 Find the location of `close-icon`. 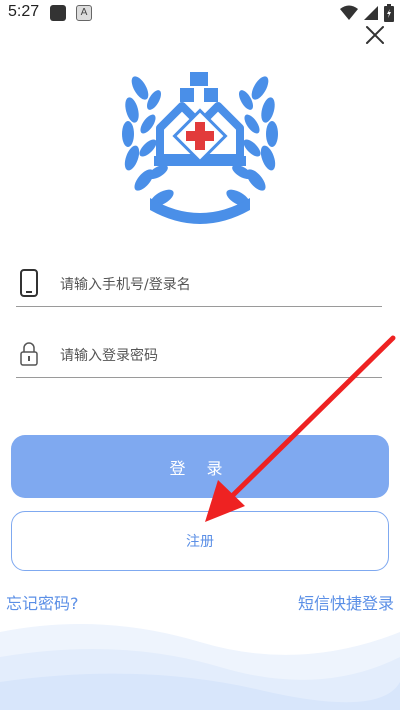

close-icon is located at coordinates (375, 35).